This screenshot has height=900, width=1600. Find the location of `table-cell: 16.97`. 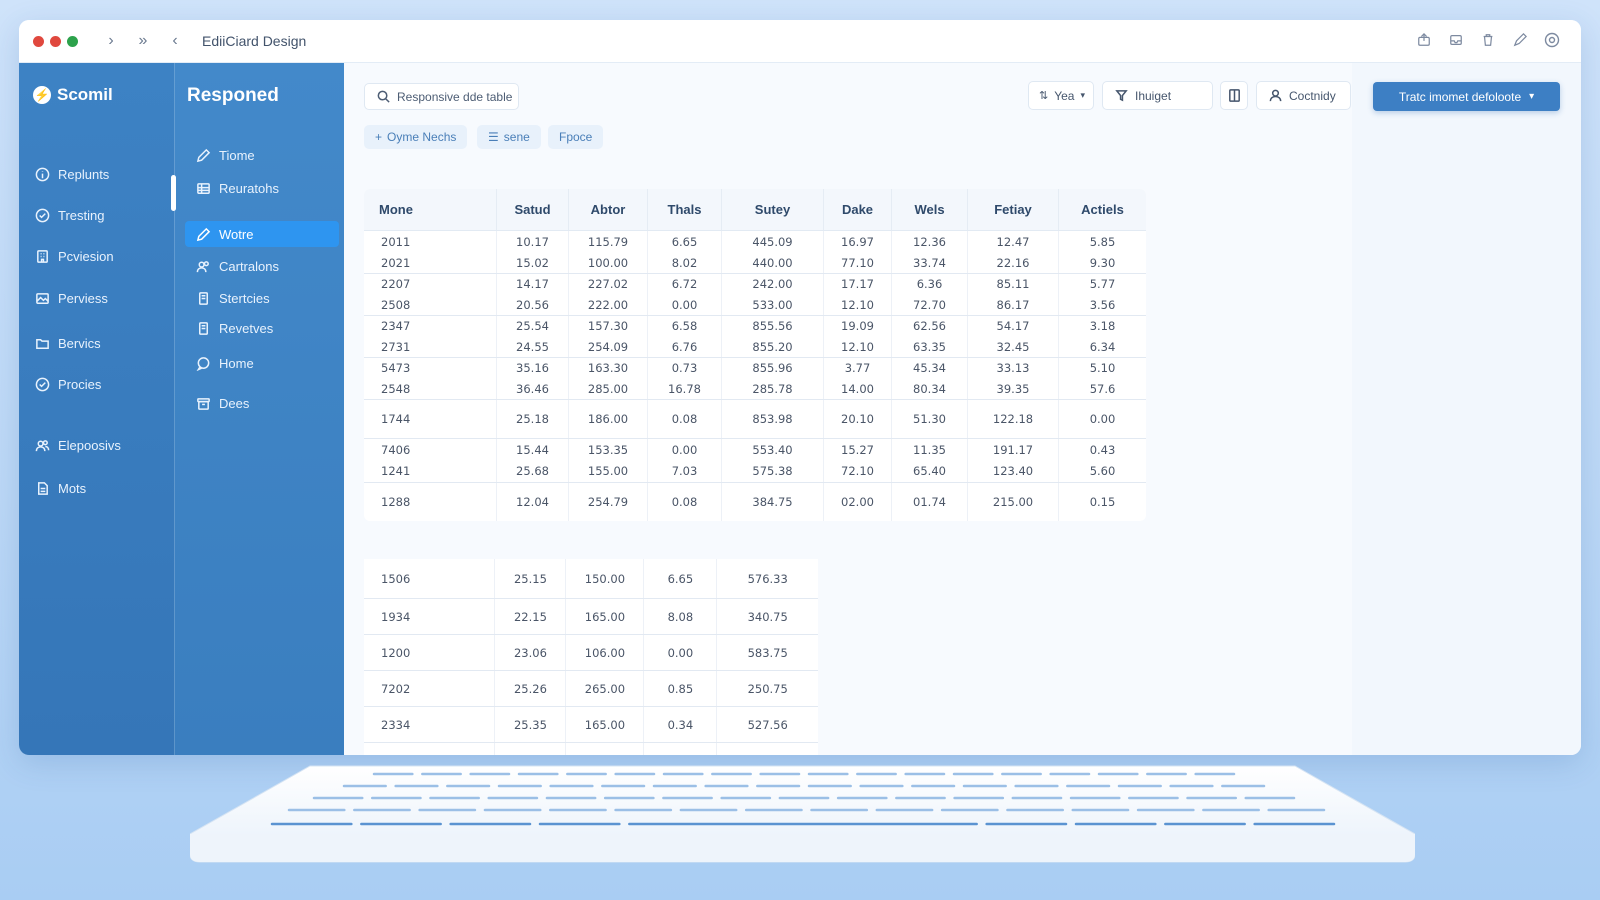

table-cell: 16.97 is located at coordinates (858, 241).